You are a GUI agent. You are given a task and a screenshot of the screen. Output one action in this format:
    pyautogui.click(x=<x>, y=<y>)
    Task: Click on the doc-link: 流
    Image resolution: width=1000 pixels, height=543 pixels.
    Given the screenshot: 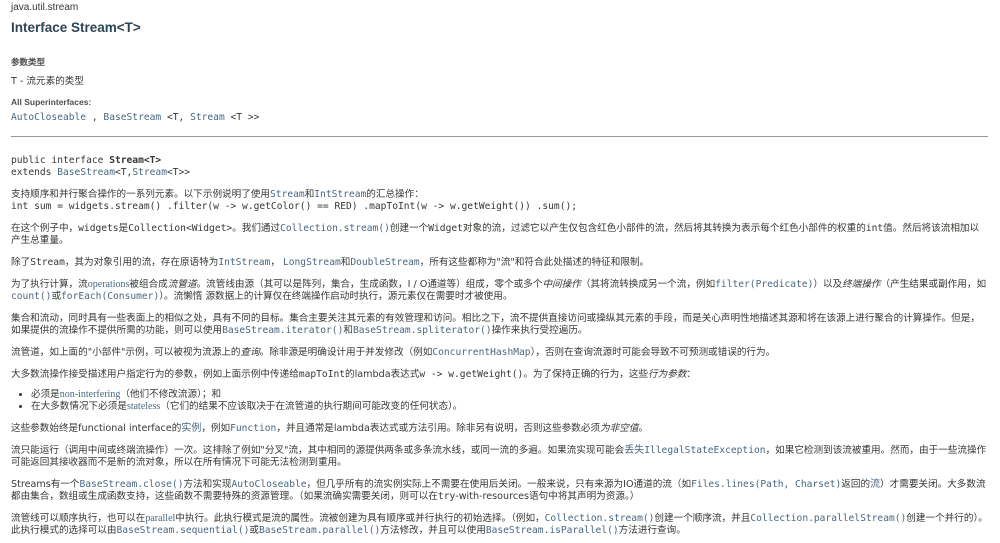 What is the action you would take?
    pyautogui.click(x=875, y=484)
    